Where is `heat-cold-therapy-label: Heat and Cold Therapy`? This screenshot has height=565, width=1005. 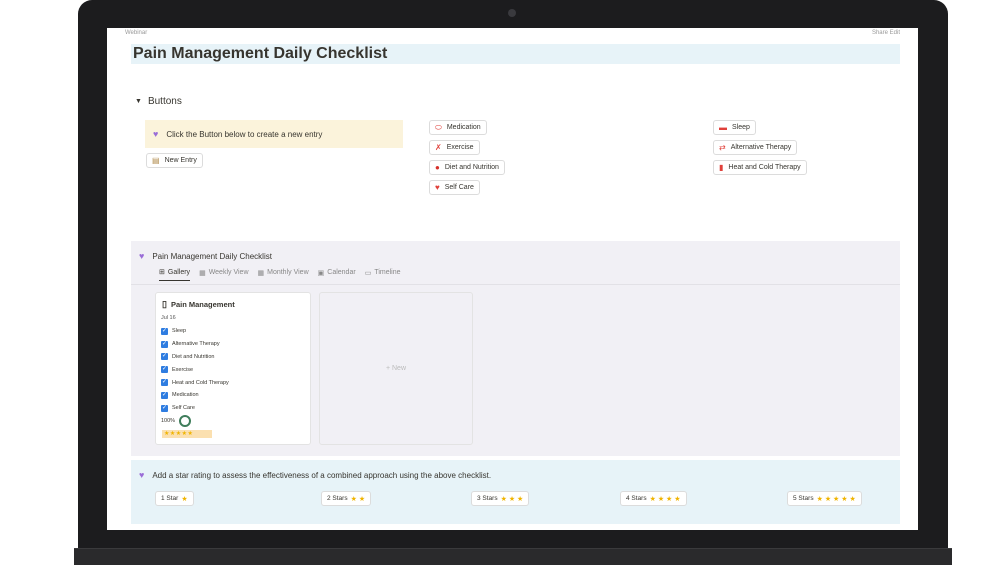
heat-cold-therapy-label: Heat and Cold Therapy is located at coordinates (764, 167).